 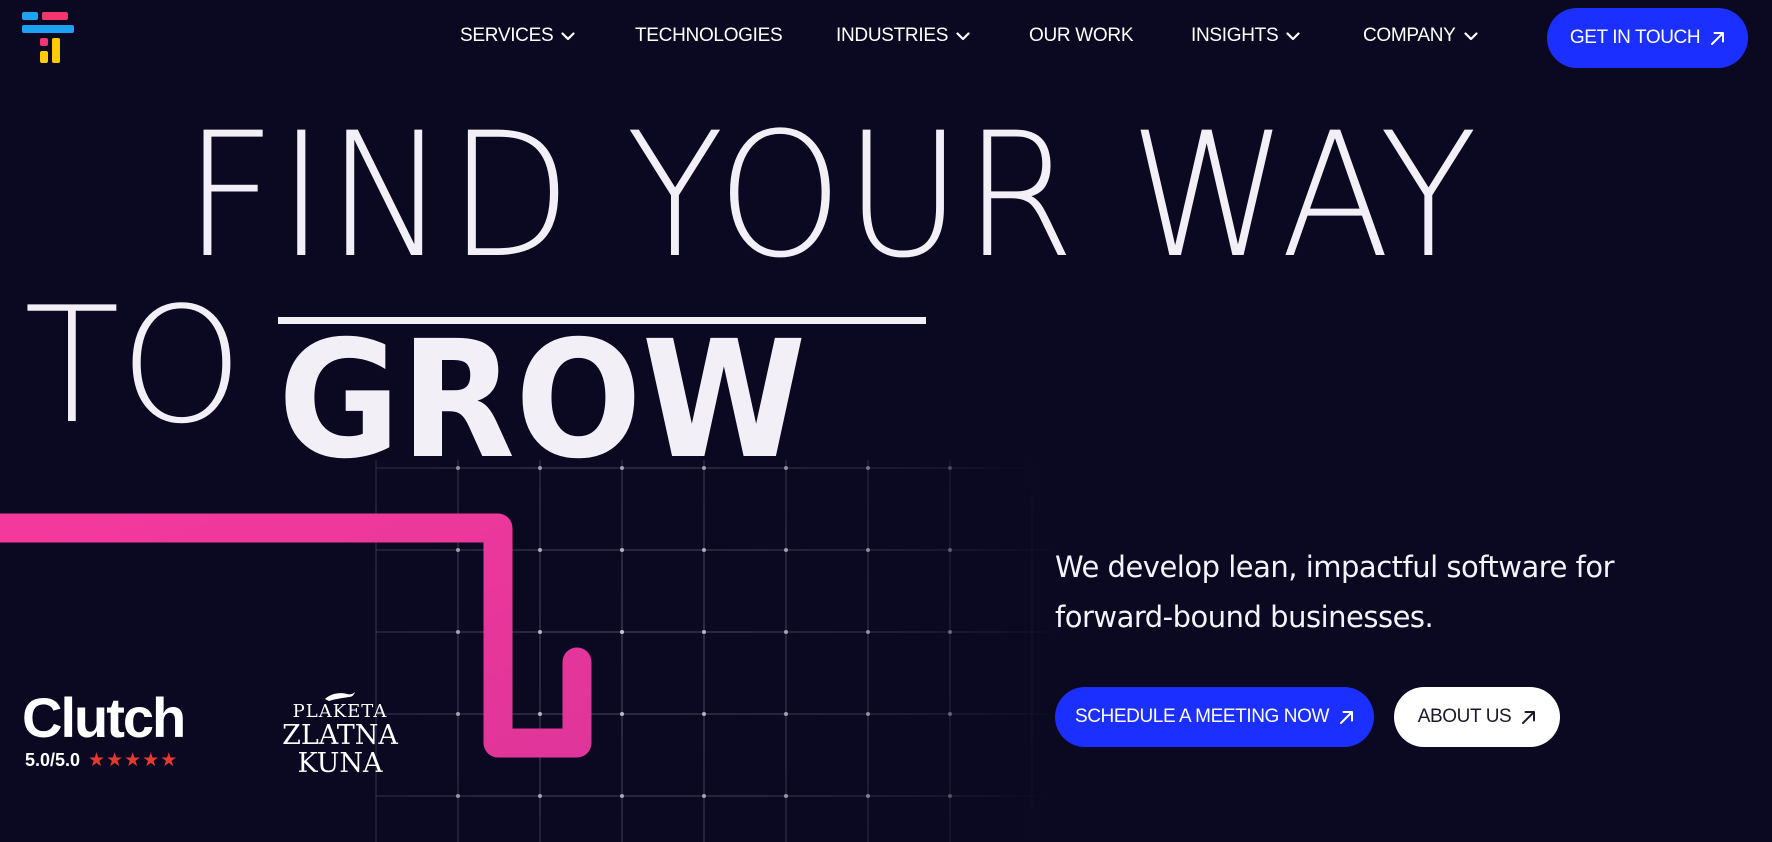 I want to click on nav-insights: INSIGHTS, so click(x=1245, y=36).